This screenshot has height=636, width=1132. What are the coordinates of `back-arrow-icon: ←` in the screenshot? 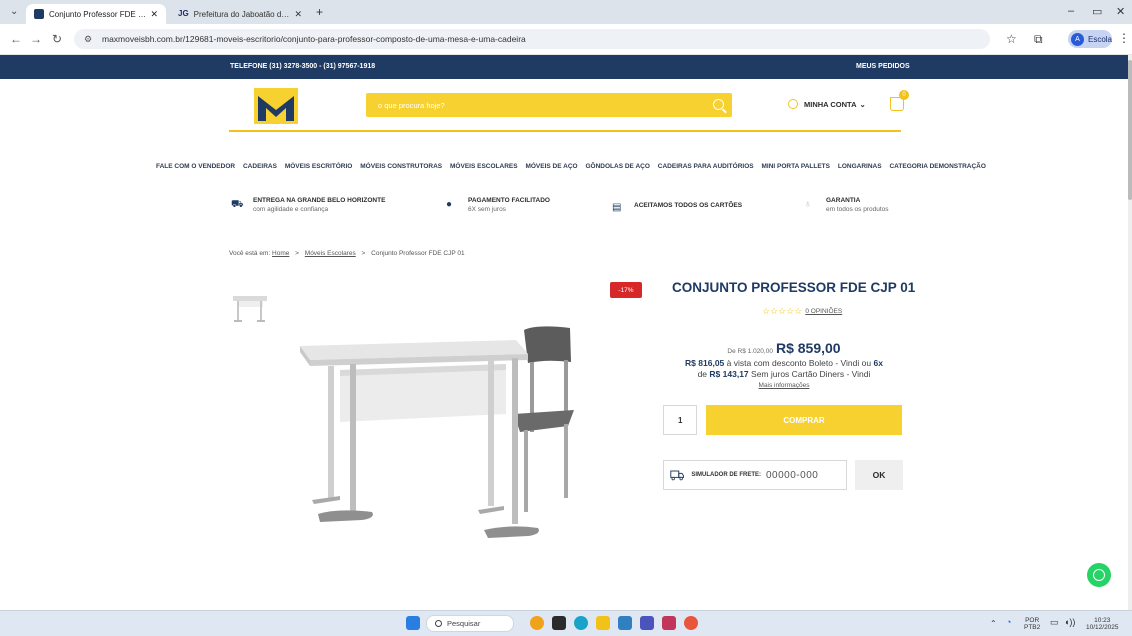 It's located at (16, 39).